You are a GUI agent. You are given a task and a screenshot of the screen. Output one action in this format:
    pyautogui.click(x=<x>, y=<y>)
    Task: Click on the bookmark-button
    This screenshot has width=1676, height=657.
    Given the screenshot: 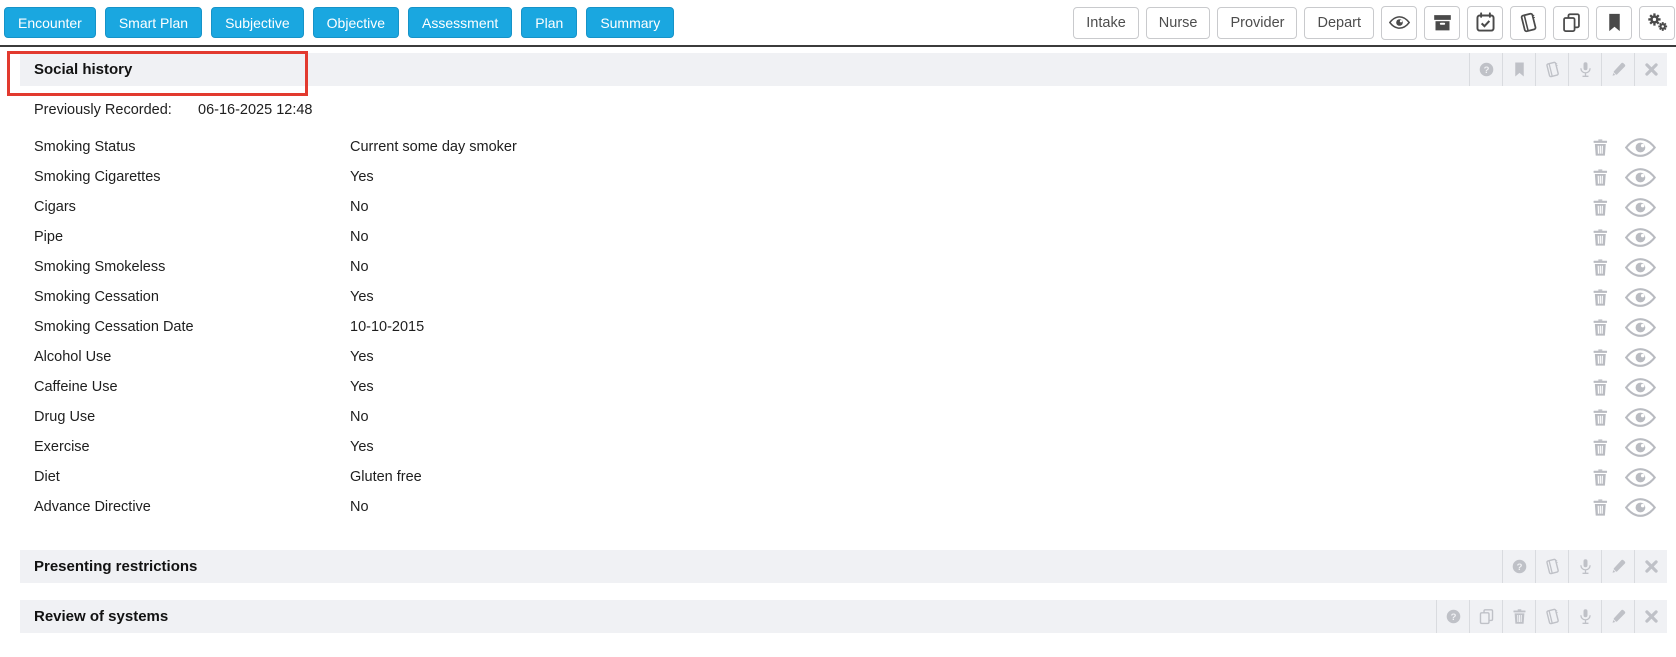 What is the action you would take?
    pyautogui.click(x=1614, y=22)
    